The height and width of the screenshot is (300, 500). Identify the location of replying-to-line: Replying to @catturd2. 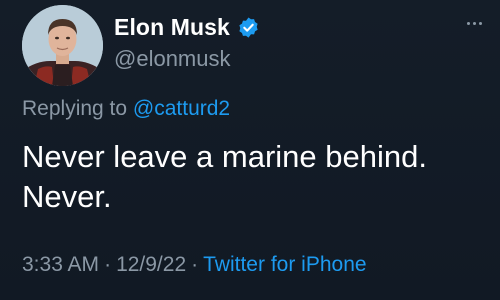
(126, 109).